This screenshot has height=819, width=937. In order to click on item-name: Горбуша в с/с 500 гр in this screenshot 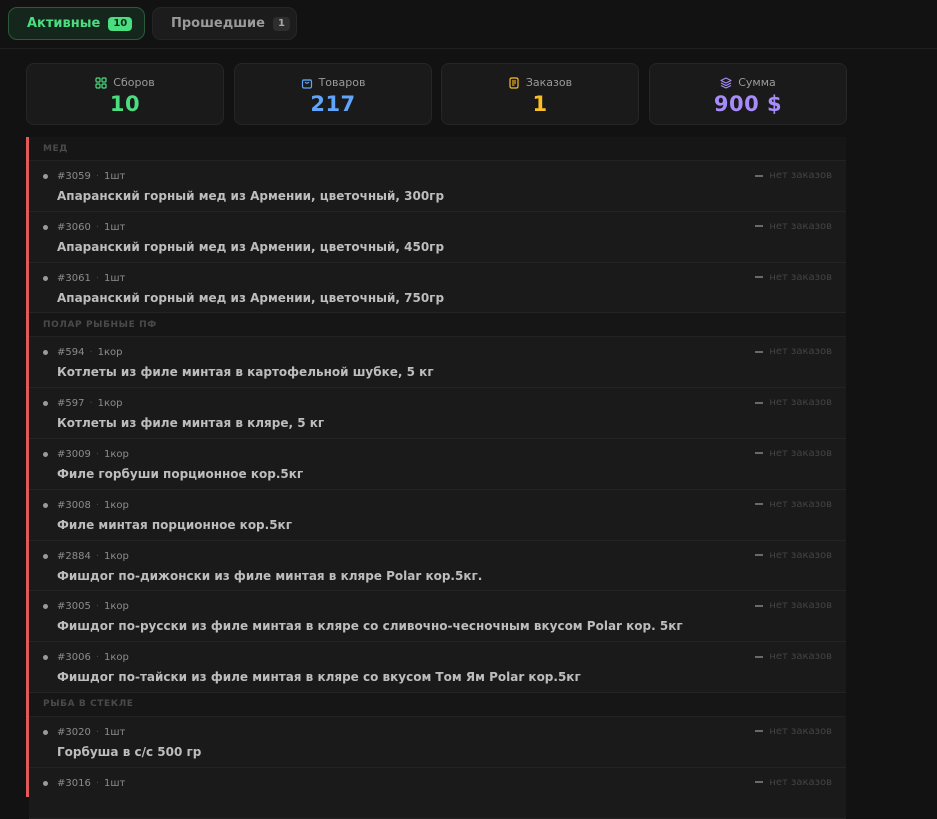, I will do `click(129, 751)`.